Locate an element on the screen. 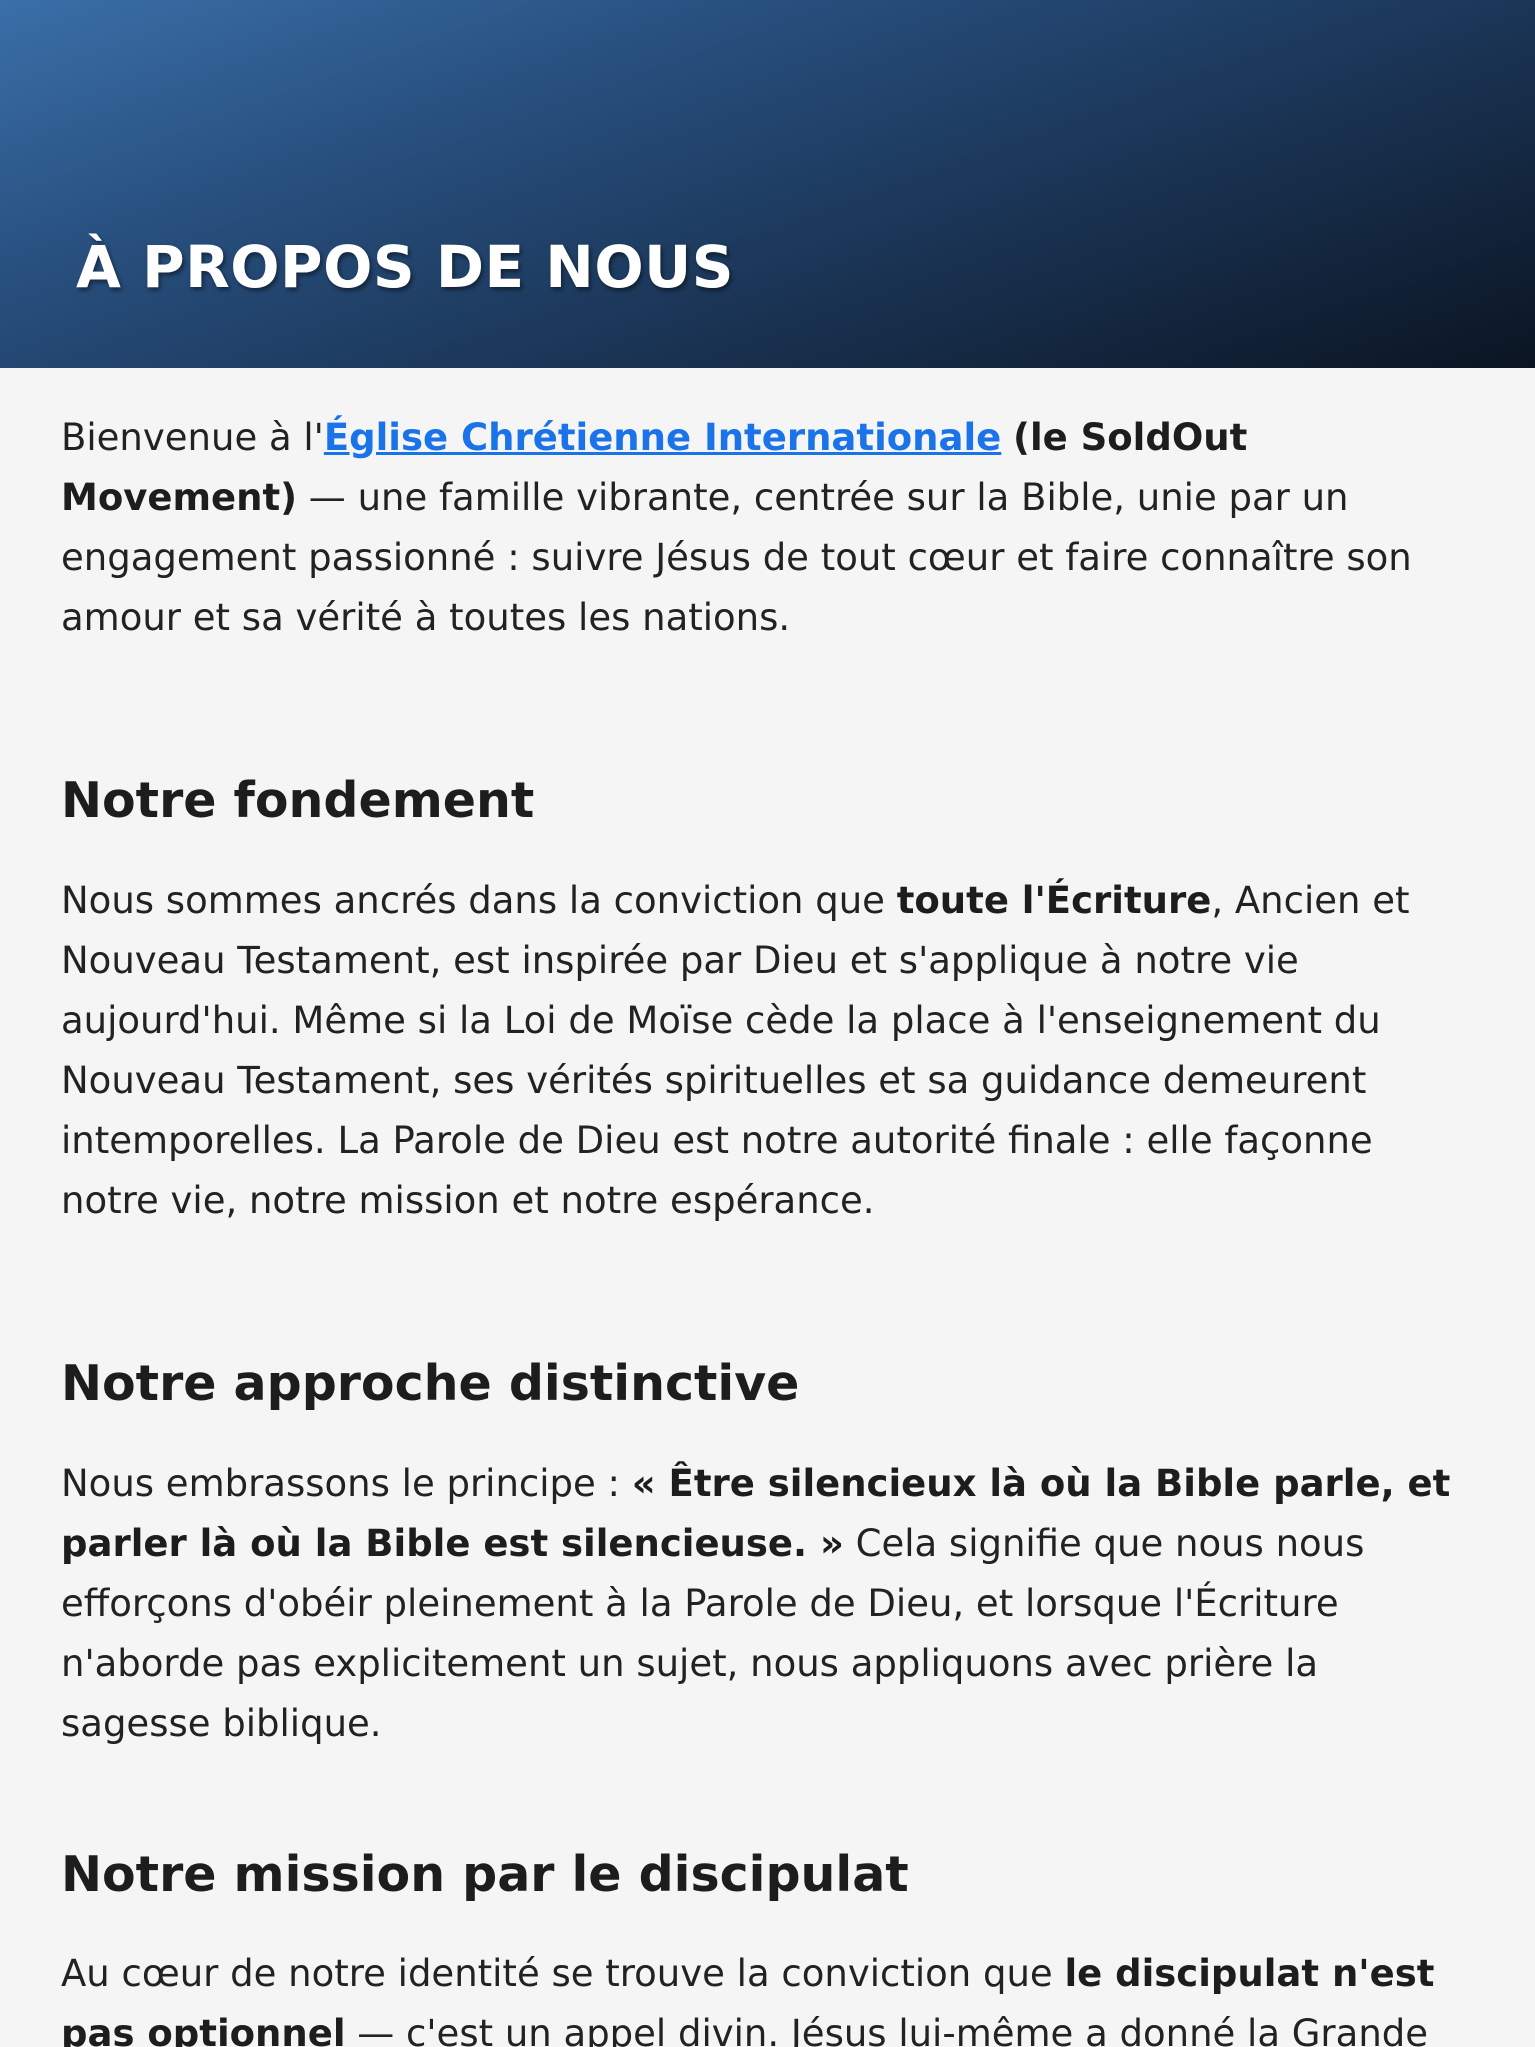  text-span: Nous embrassons le principe : is located at coordinates (346, 1483).